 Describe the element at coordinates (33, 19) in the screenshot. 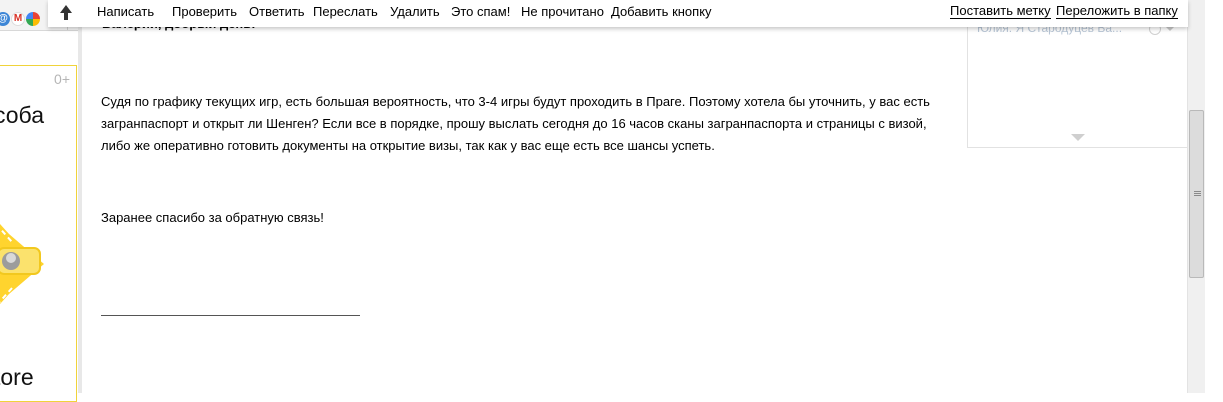

I see `circle-app-icon` at that location.